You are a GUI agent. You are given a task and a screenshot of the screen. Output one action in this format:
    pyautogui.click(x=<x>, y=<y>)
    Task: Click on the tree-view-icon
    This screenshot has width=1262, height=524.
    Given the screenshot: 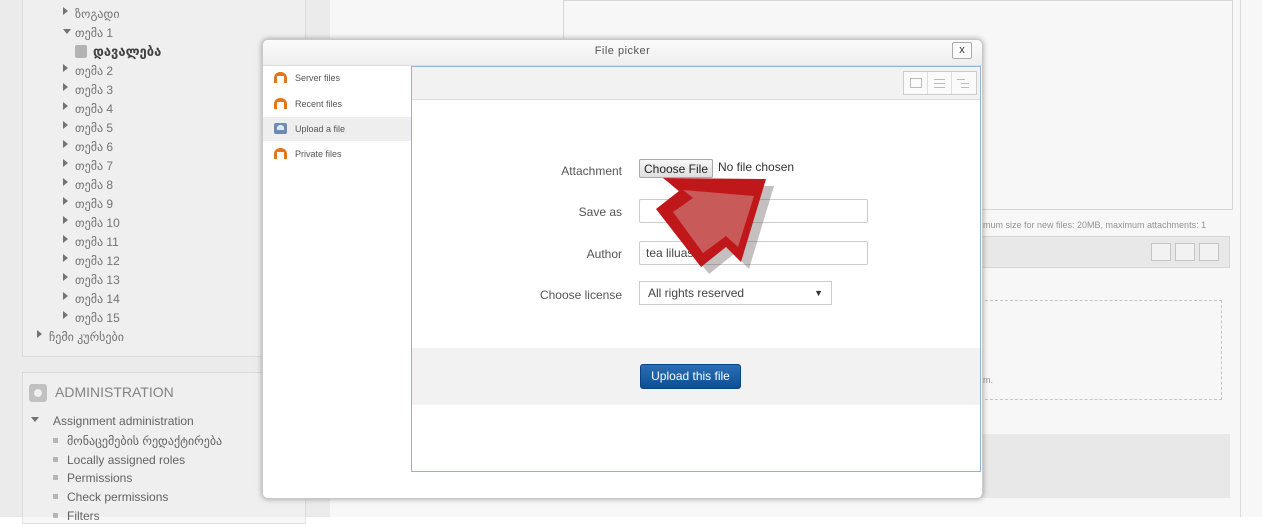 What is the action you would take?
    pyautogui.click(x=964, y=83)
    